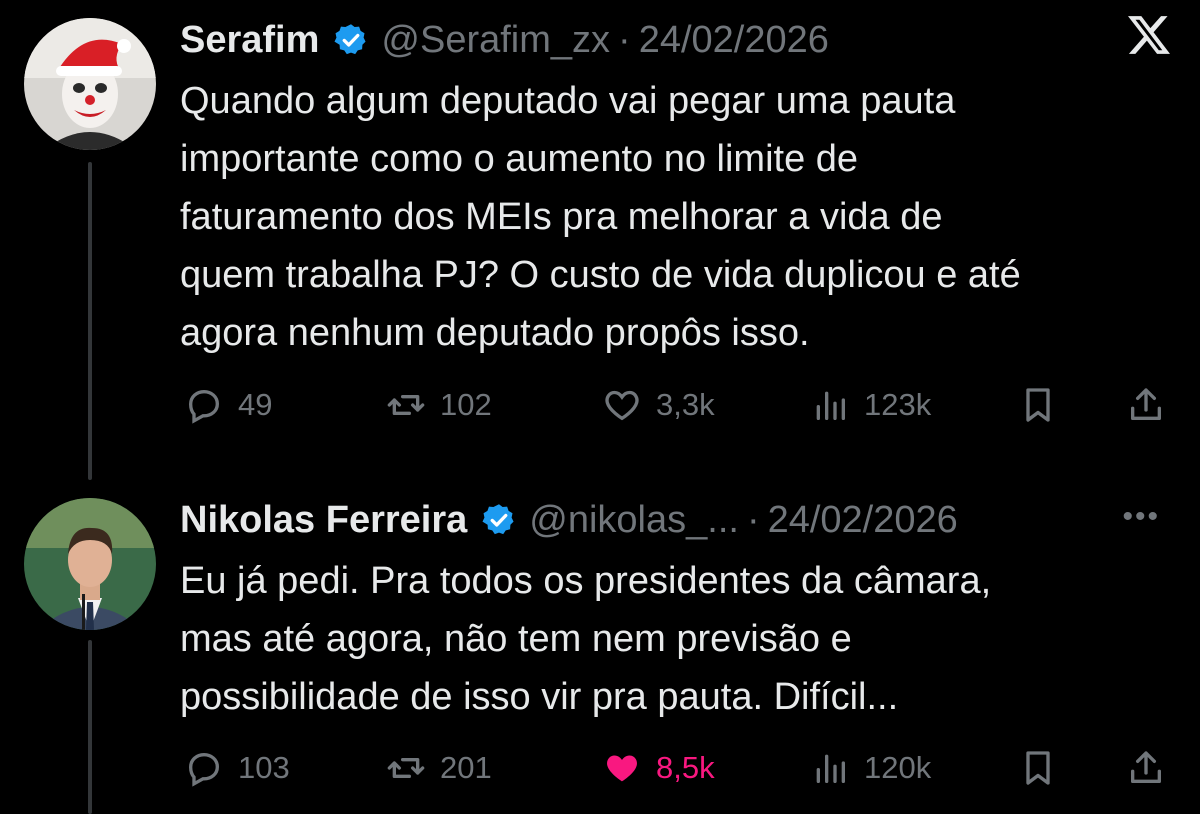  What do you see at coordinates (323, 520) in the screenshot?
I see `author-name: Nikolas Ferreira` at bounding box center [323, 520].